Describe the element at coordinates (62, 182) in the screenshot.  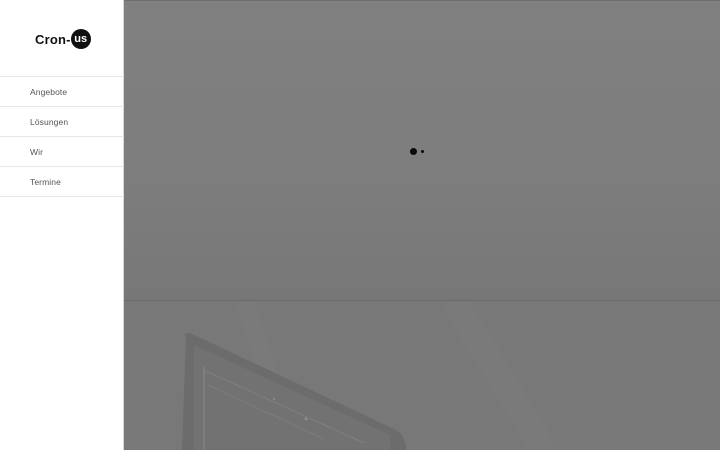
I see `sidebar-item-termine: Termine` at that location.